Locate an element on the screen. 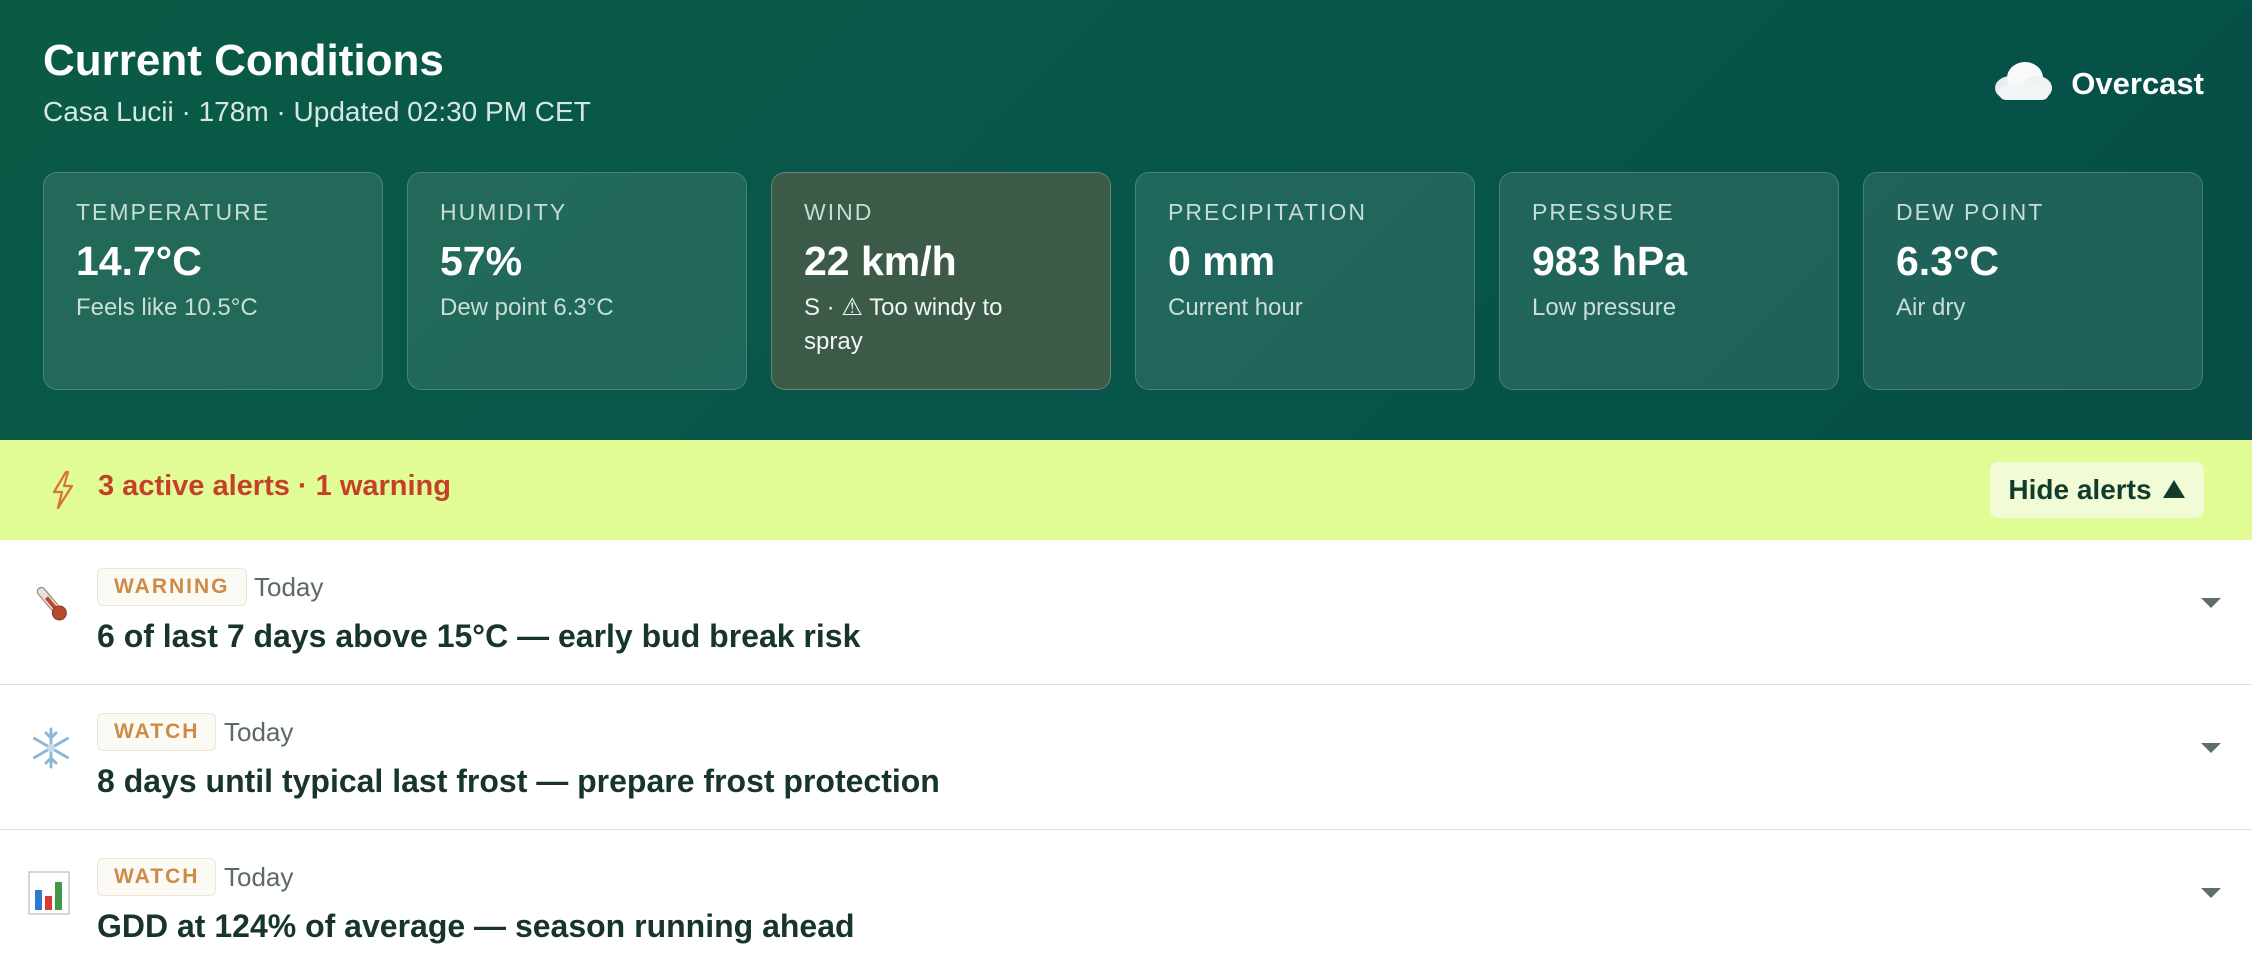 This screenshot has width=2252, height=975. hide-alerts-label: Hide alerts is located at coordinates (2080, 489).